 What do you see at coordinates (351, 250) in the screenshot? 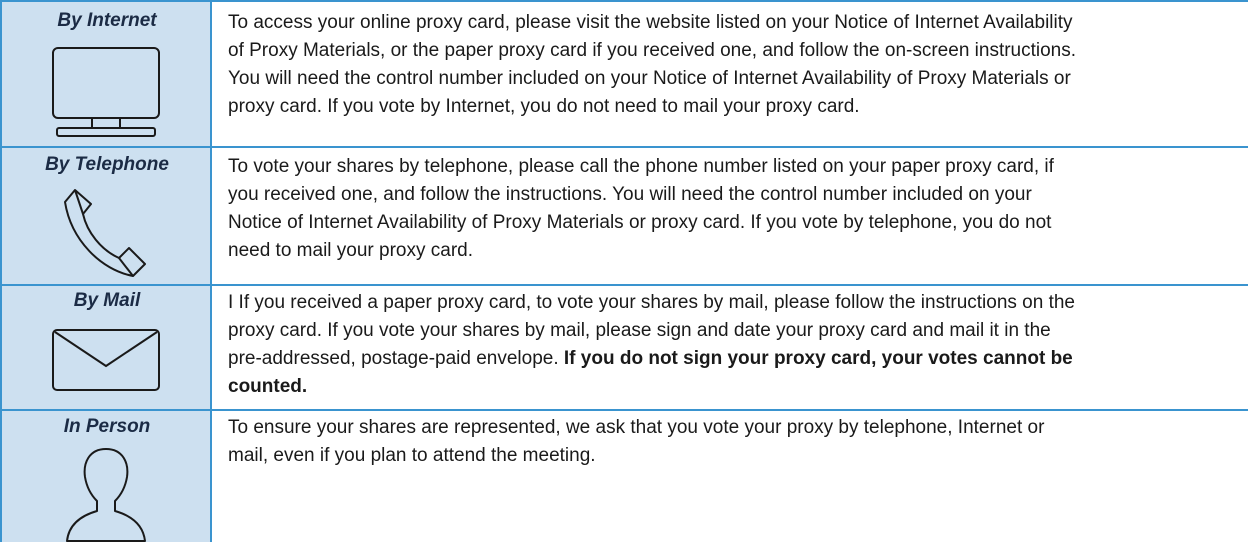
I see `description-line: need to mail your proxy card.` at bounding box center [351, 250].